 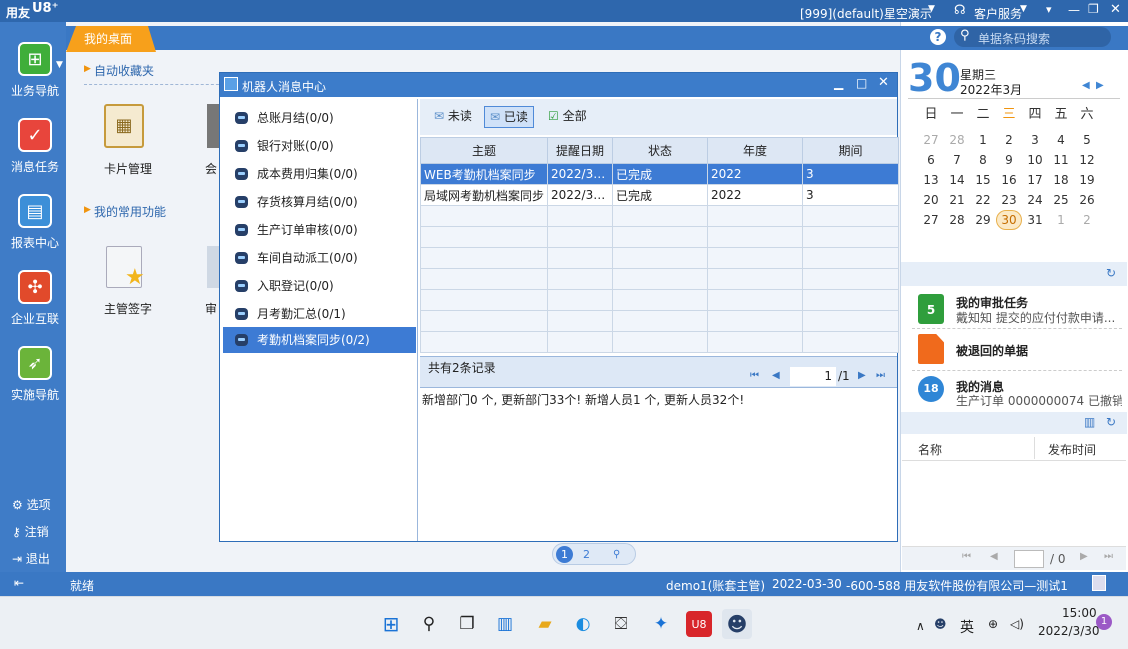 I want to click on calendar-day-cell: 25, so click(x=1061, y=200).